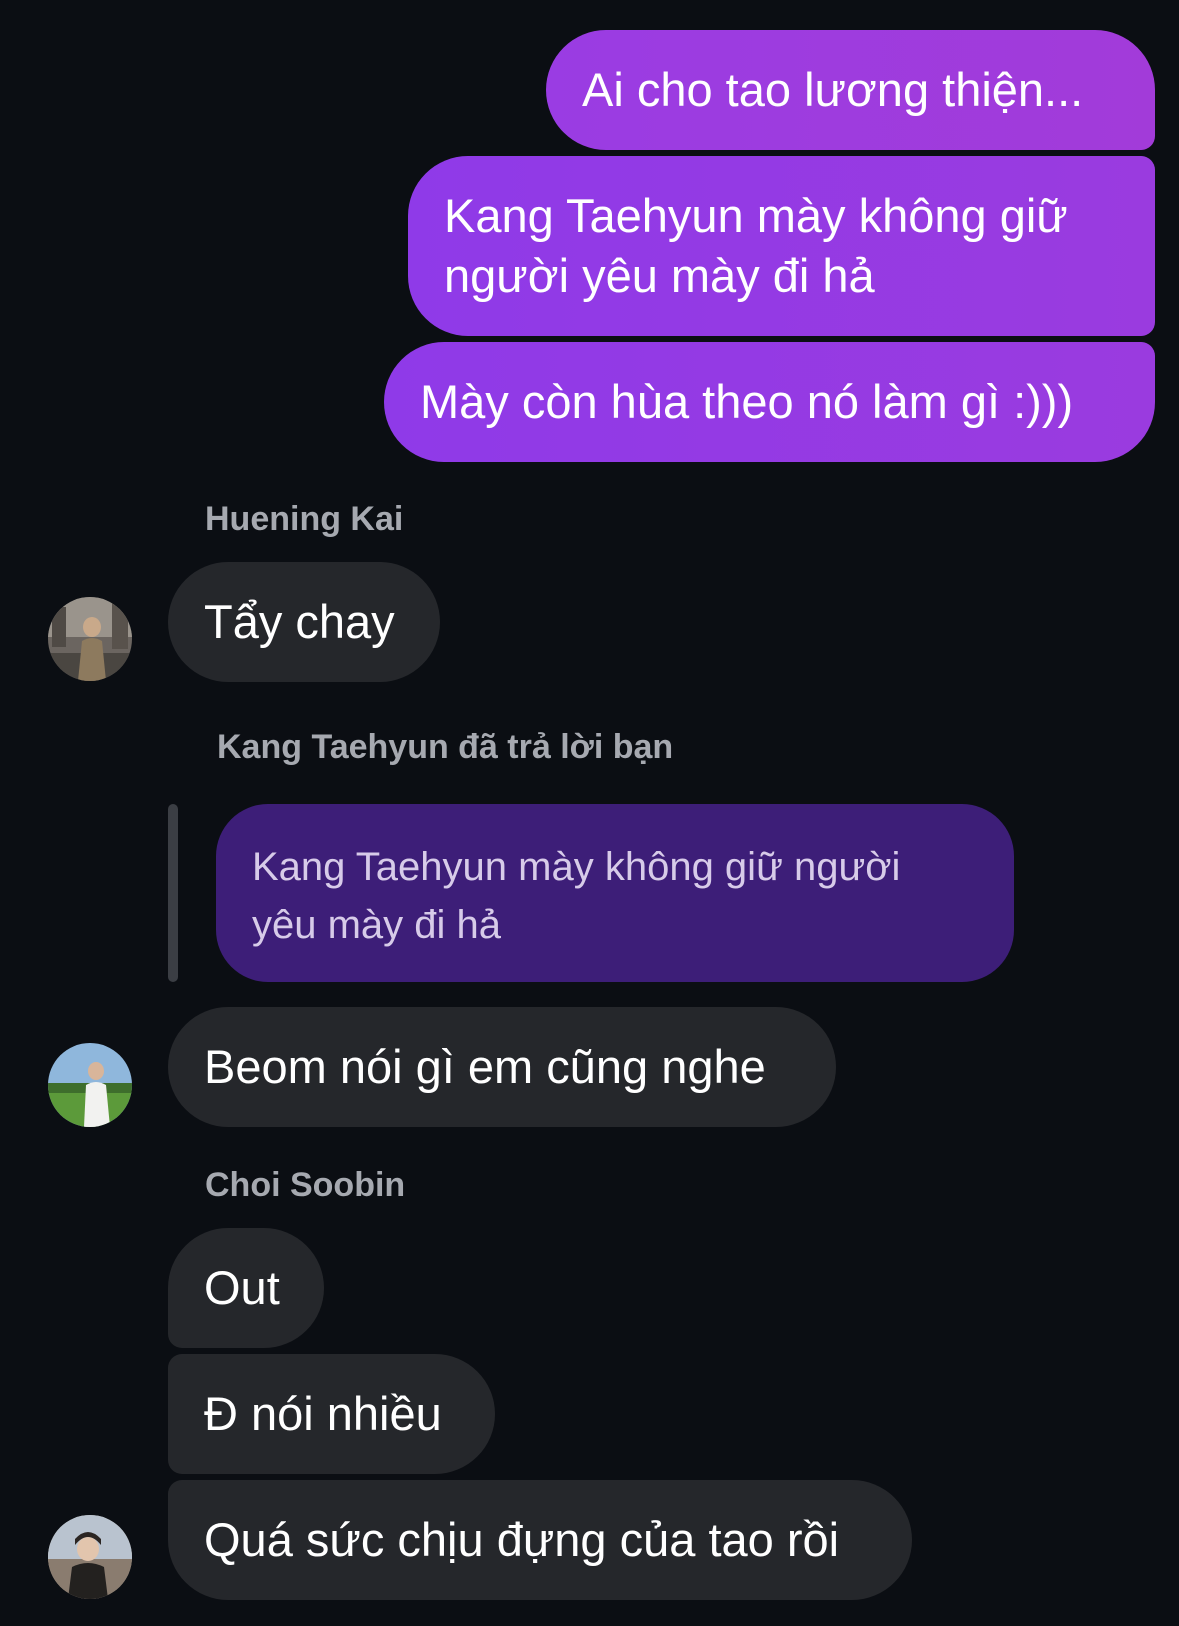  I want to click on received-message-bubble: Out, so click(246, 1288).